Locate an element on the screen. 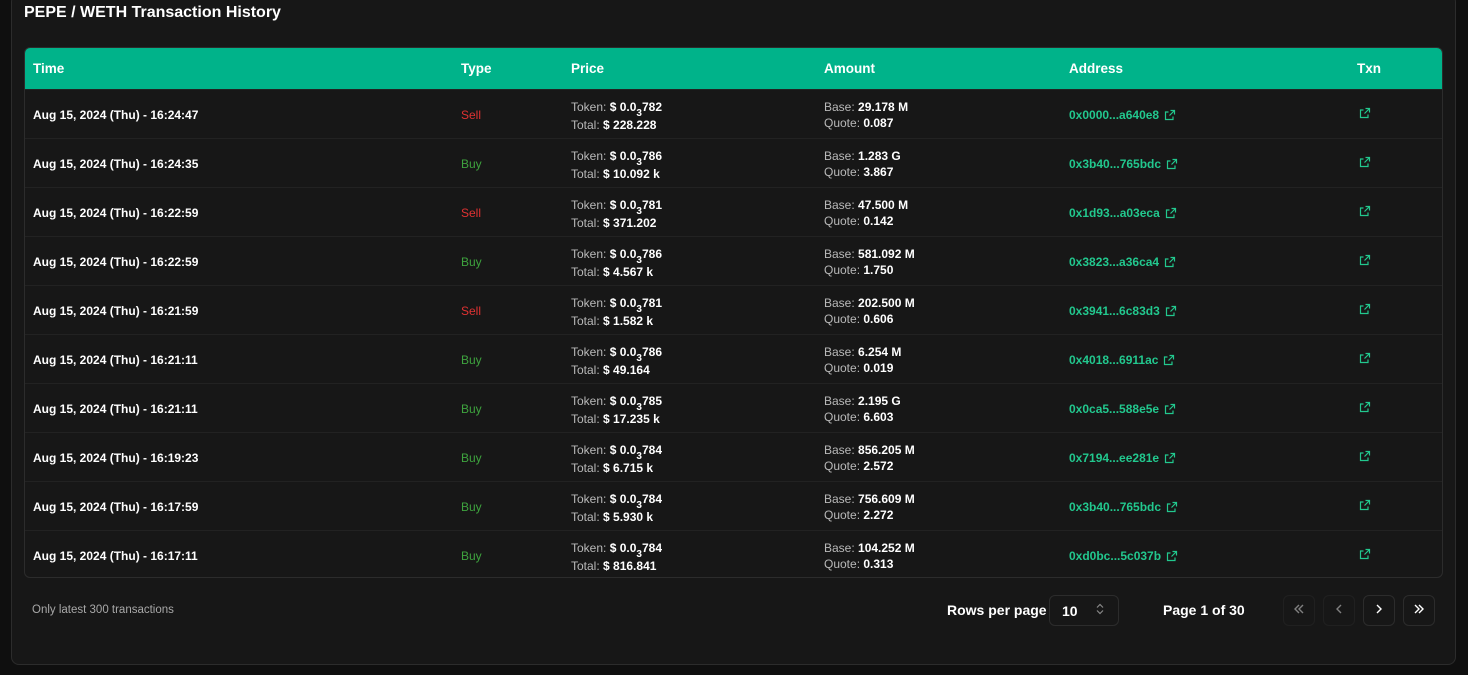 The width and height of the screenshot is (1468, 675). quote-amount-line: Quote: 2.272 is located at coordinates (869, 515).